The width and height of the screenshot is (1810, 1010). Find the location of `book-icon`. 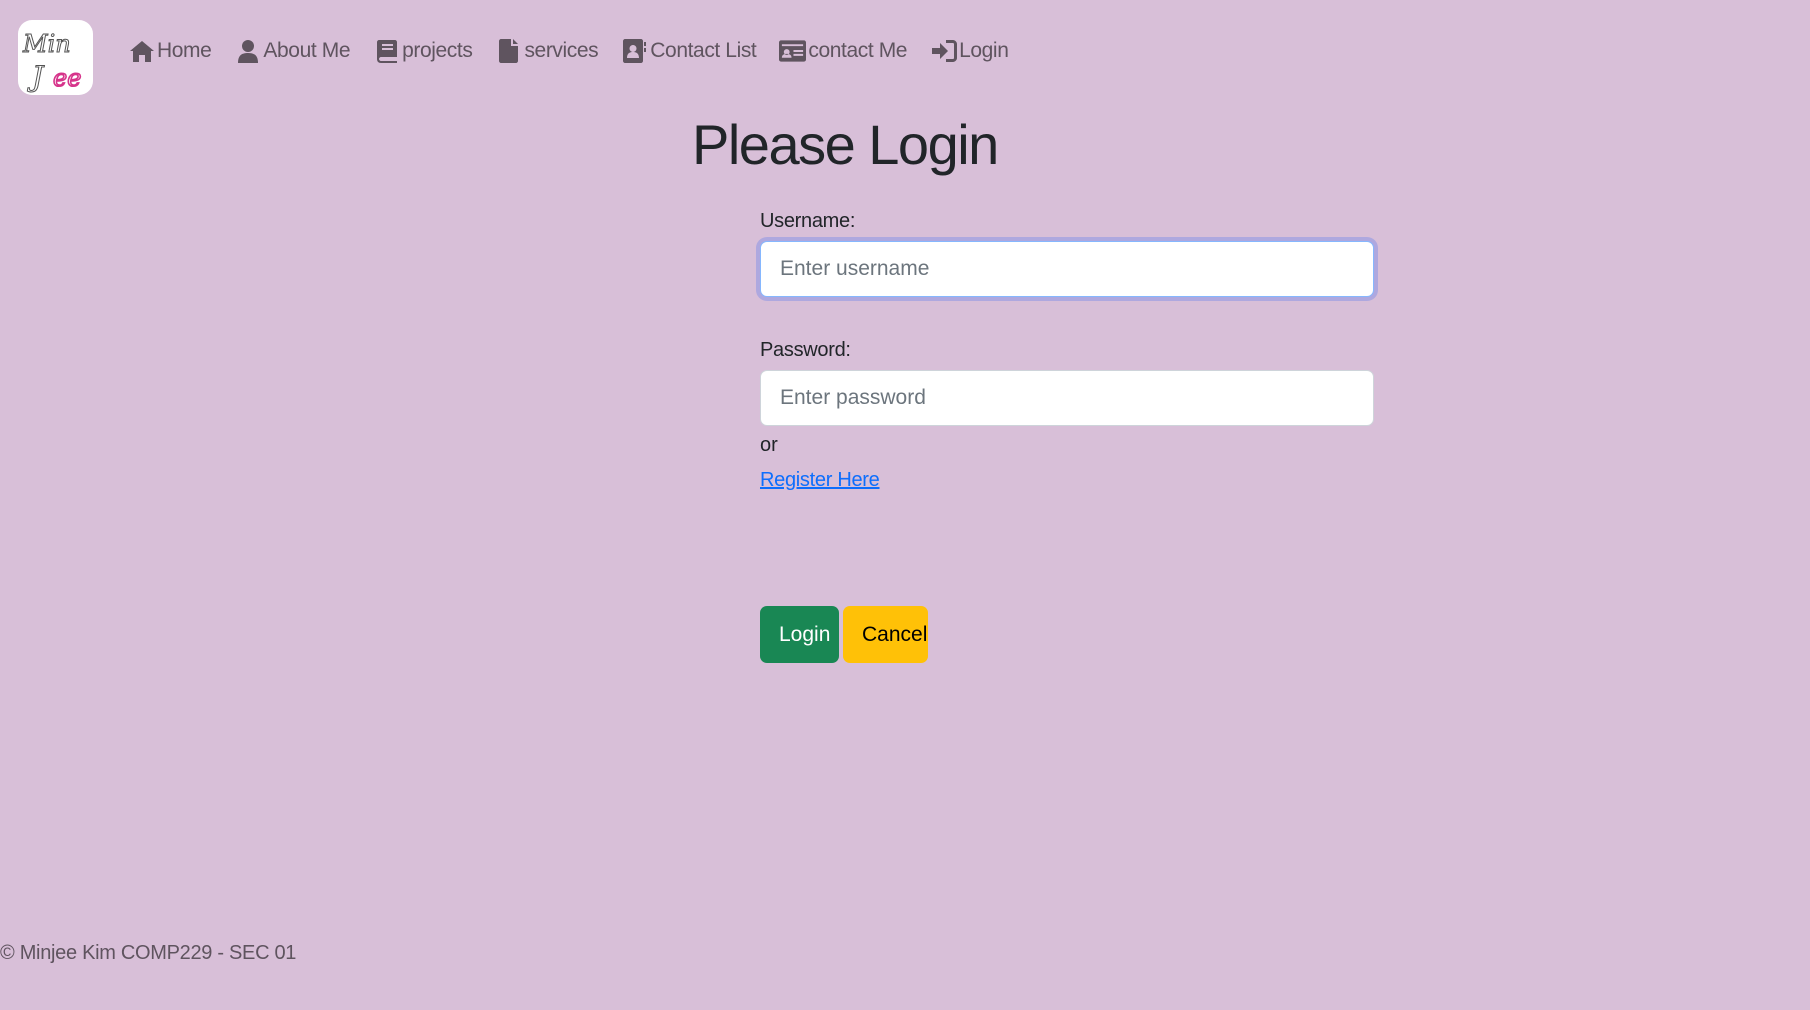

book-icon is located at coordinates (386, 51).